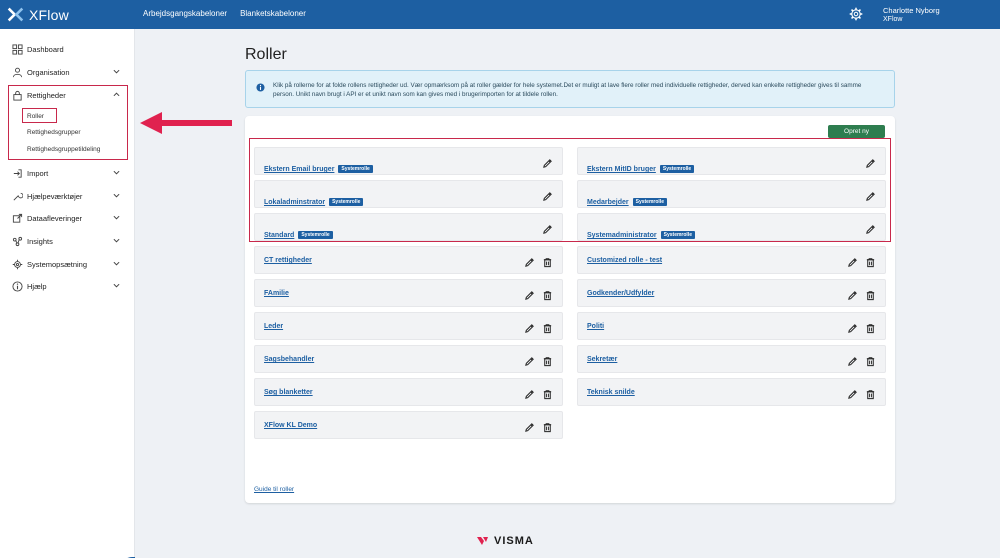  Describe the element at coordinates (17, 286) in the screenshot. I see `info-circle-icon` at that location.